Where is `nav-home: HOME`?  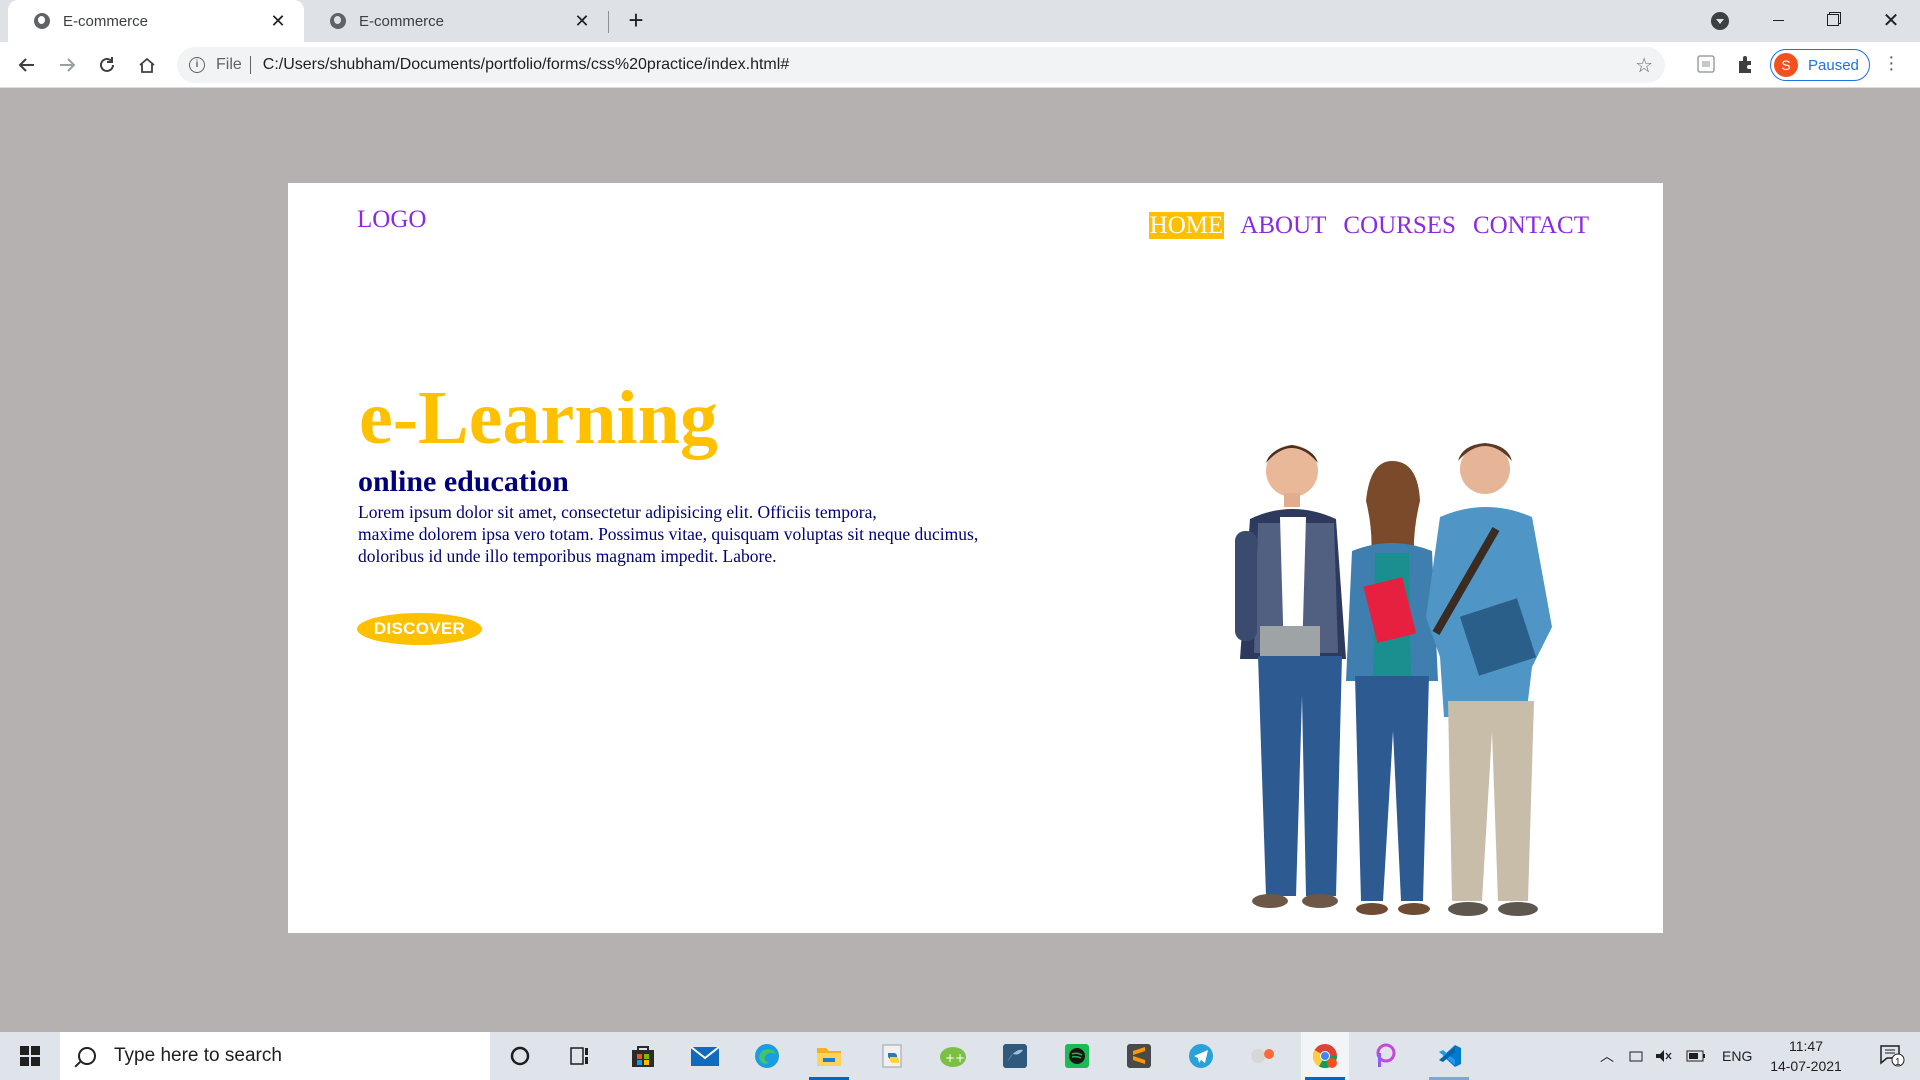
nav-home: HOME is located at coordinates (1186, 225).